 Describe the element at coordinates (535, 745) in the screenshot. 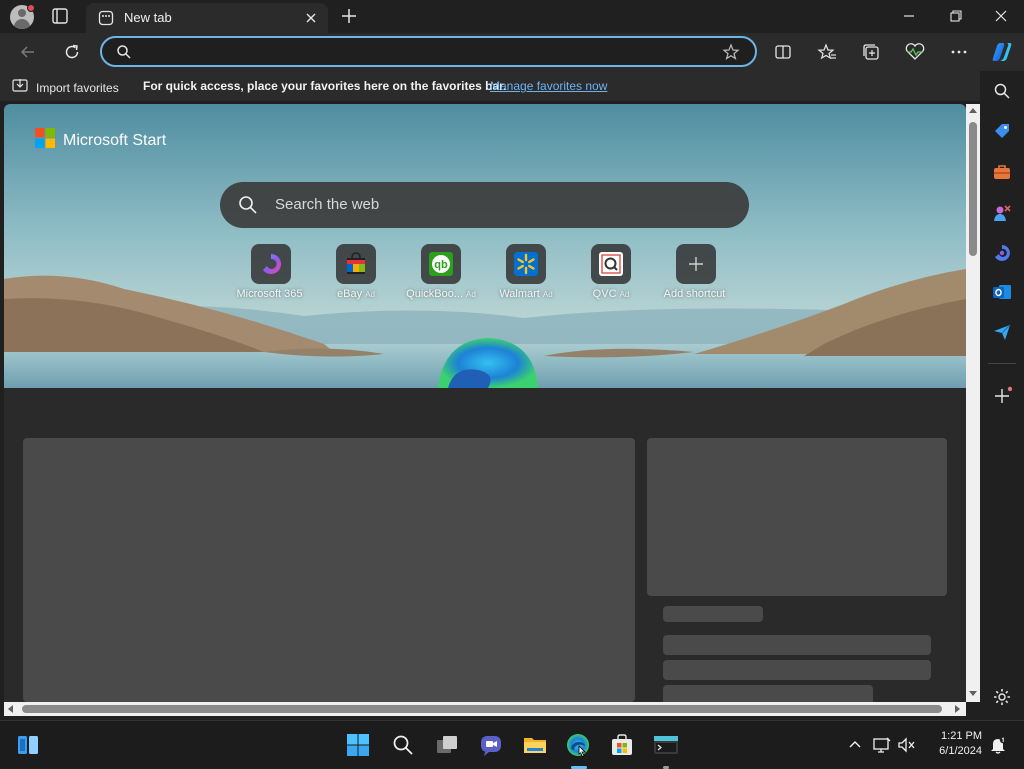

I see `file-explorer-icon` at that location.